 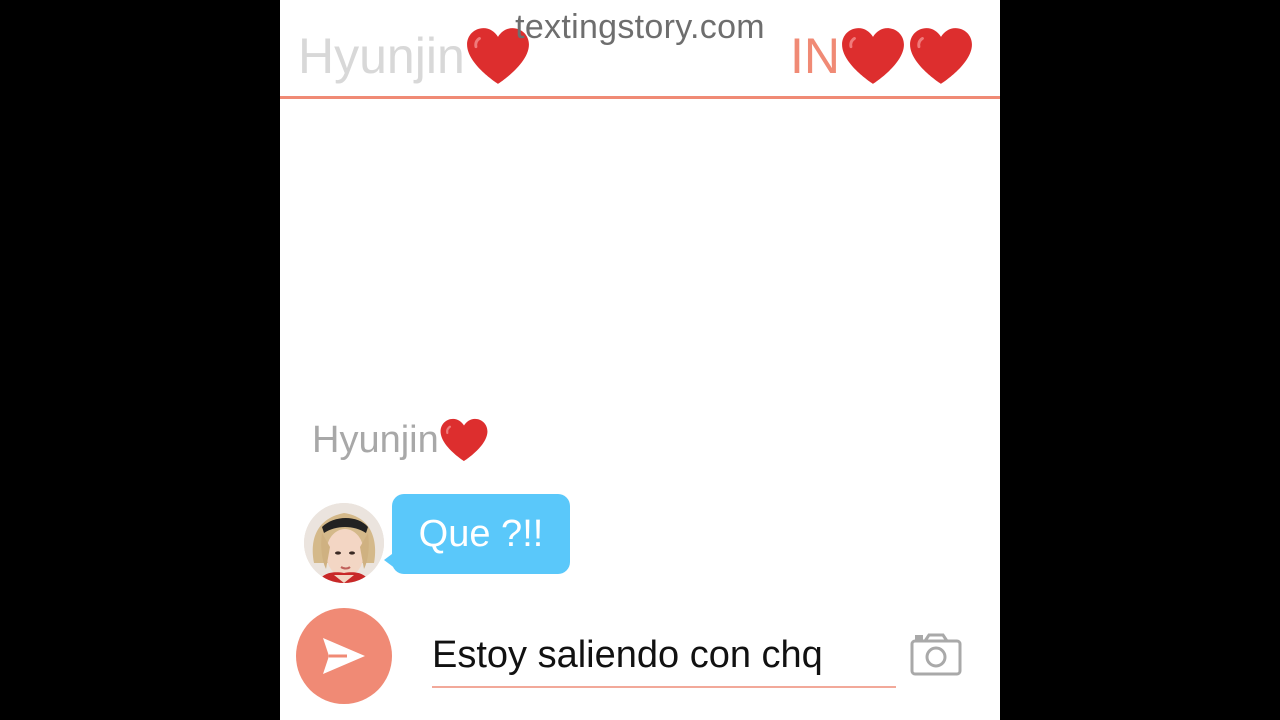 I want to click on watermark: textingstory.com, so click(x=640, y=27).